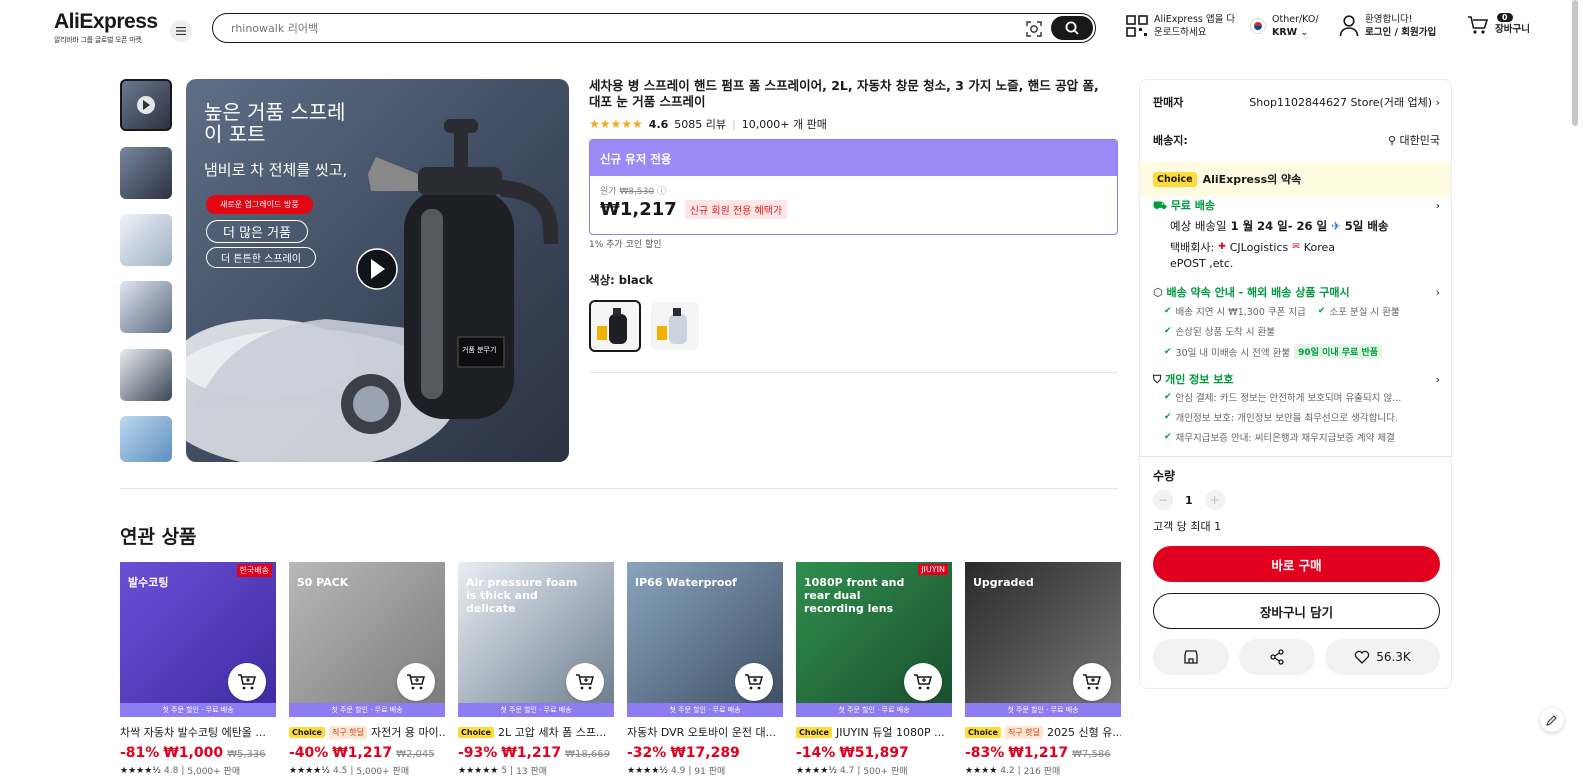  Describe the element at coordinates (1175, 179) in the screenshot. I see `choice-tag: Choice` at that location.